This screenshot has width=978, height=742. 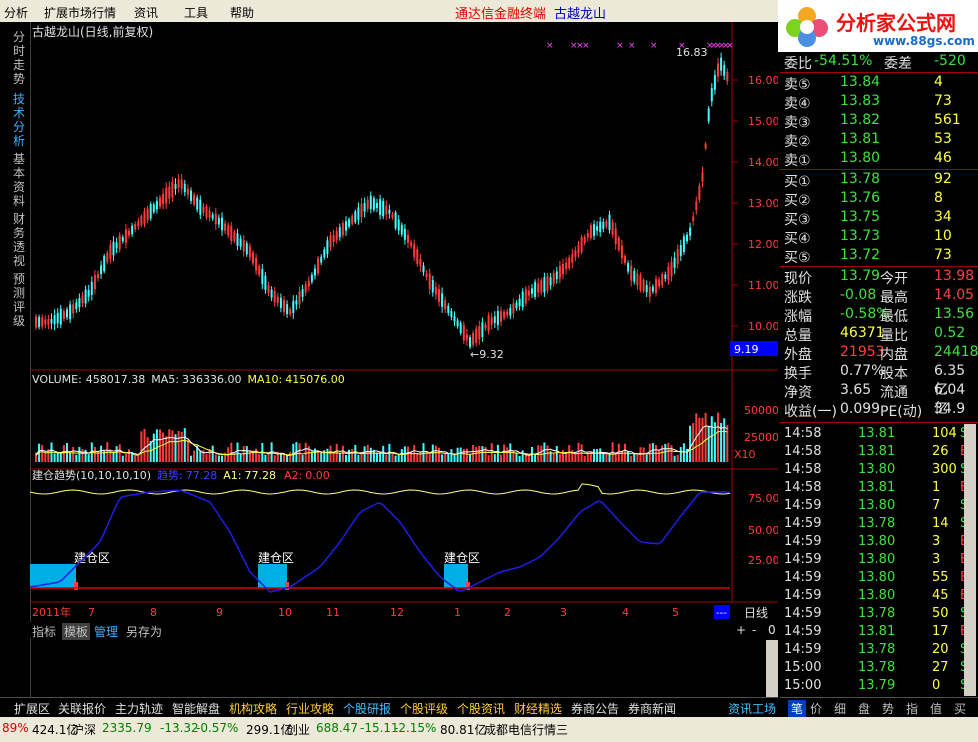 I want to click on right-tab: 盘, so click(x=864, y=708).